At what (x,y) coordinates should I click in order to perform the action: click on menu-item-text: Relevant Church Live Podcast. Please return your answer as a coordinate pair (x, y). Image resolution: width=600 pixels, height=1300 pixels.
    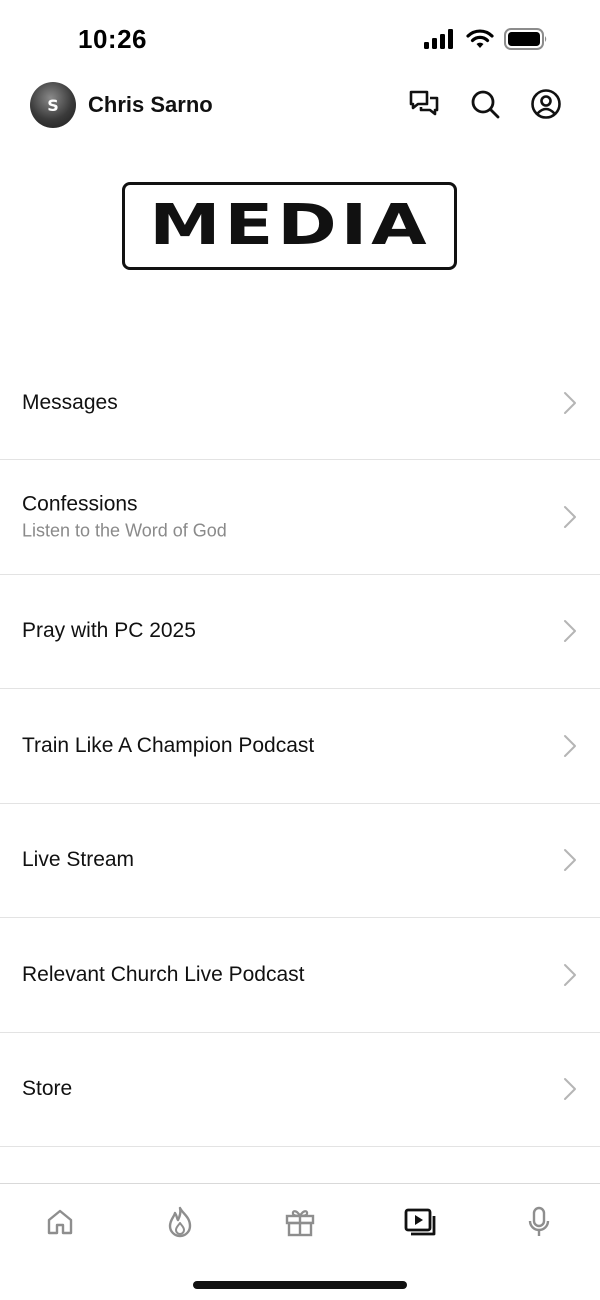
    Looking at the image, I should click on (163, 975).